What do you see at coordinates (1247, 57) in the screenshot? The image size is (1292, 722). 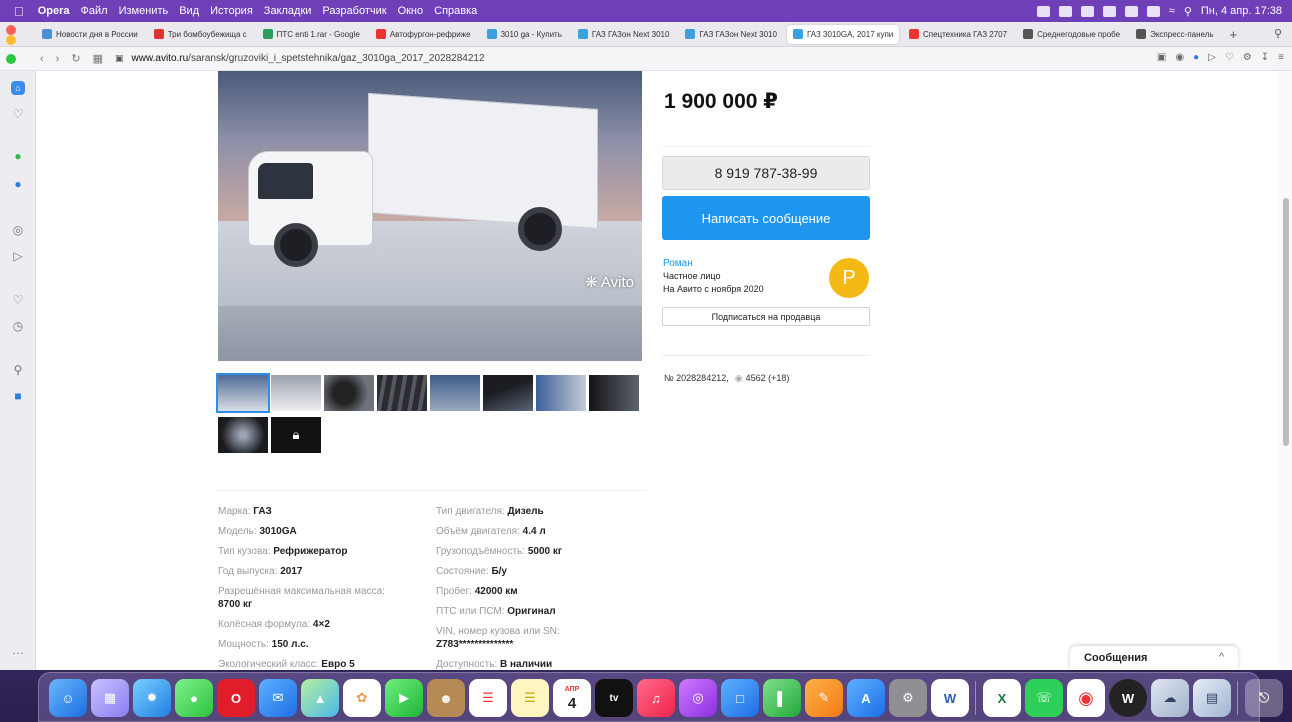 I see `extensions-icon: ⚙` at bounding box center [1247, 57].